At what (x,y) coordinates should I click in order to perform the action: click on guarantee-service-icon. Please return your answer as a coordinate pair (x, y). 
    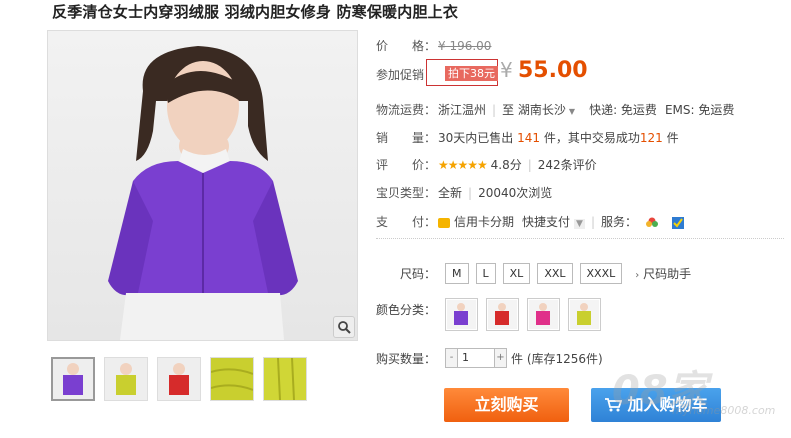
    Looking at the image, I should click on (678, 223).